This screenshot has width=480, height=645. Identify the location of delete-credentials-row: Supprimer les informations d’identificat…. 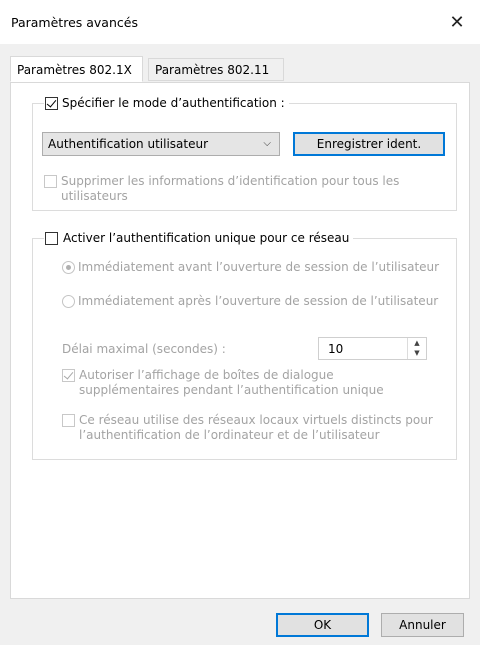
(244, 189).